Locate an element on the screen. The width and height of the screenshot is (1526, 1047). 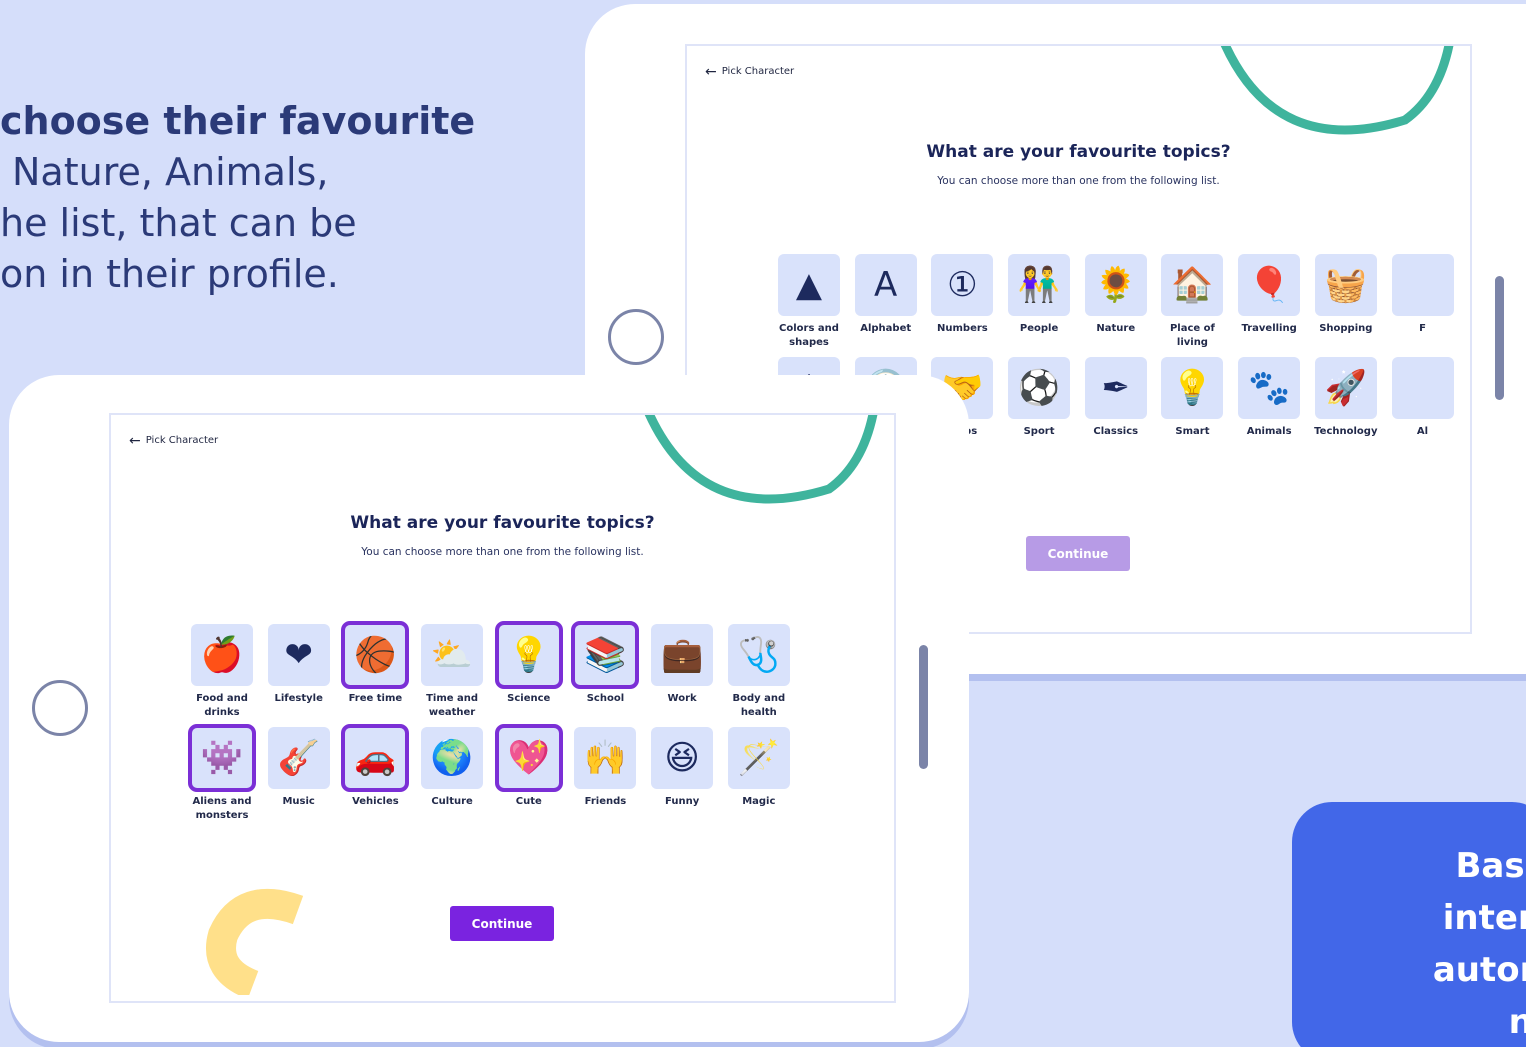
topic-option: 🏀 Free time is located at coordinates (375, 674).